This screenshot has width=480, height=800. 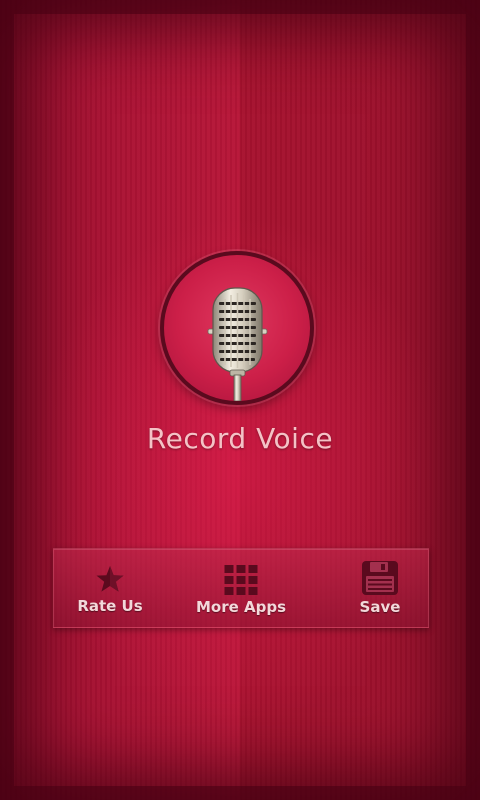 What do you see at coordinates (240, 438) in the screenshot?
I see `app-title: Record Voice` at bounding box center [240, 438].